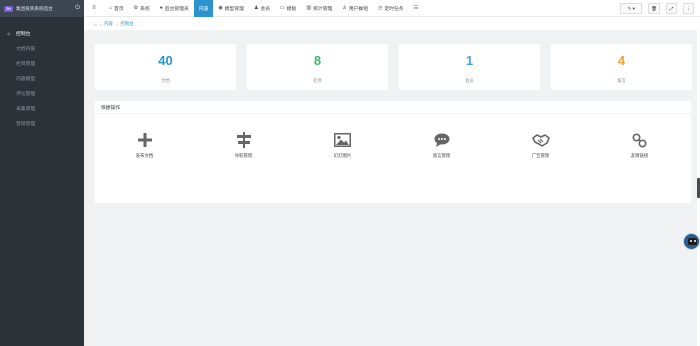  Describe the element at coordinates (671, 8) in the screenshot. I see `fullscreen-button: ⤢` at that location.